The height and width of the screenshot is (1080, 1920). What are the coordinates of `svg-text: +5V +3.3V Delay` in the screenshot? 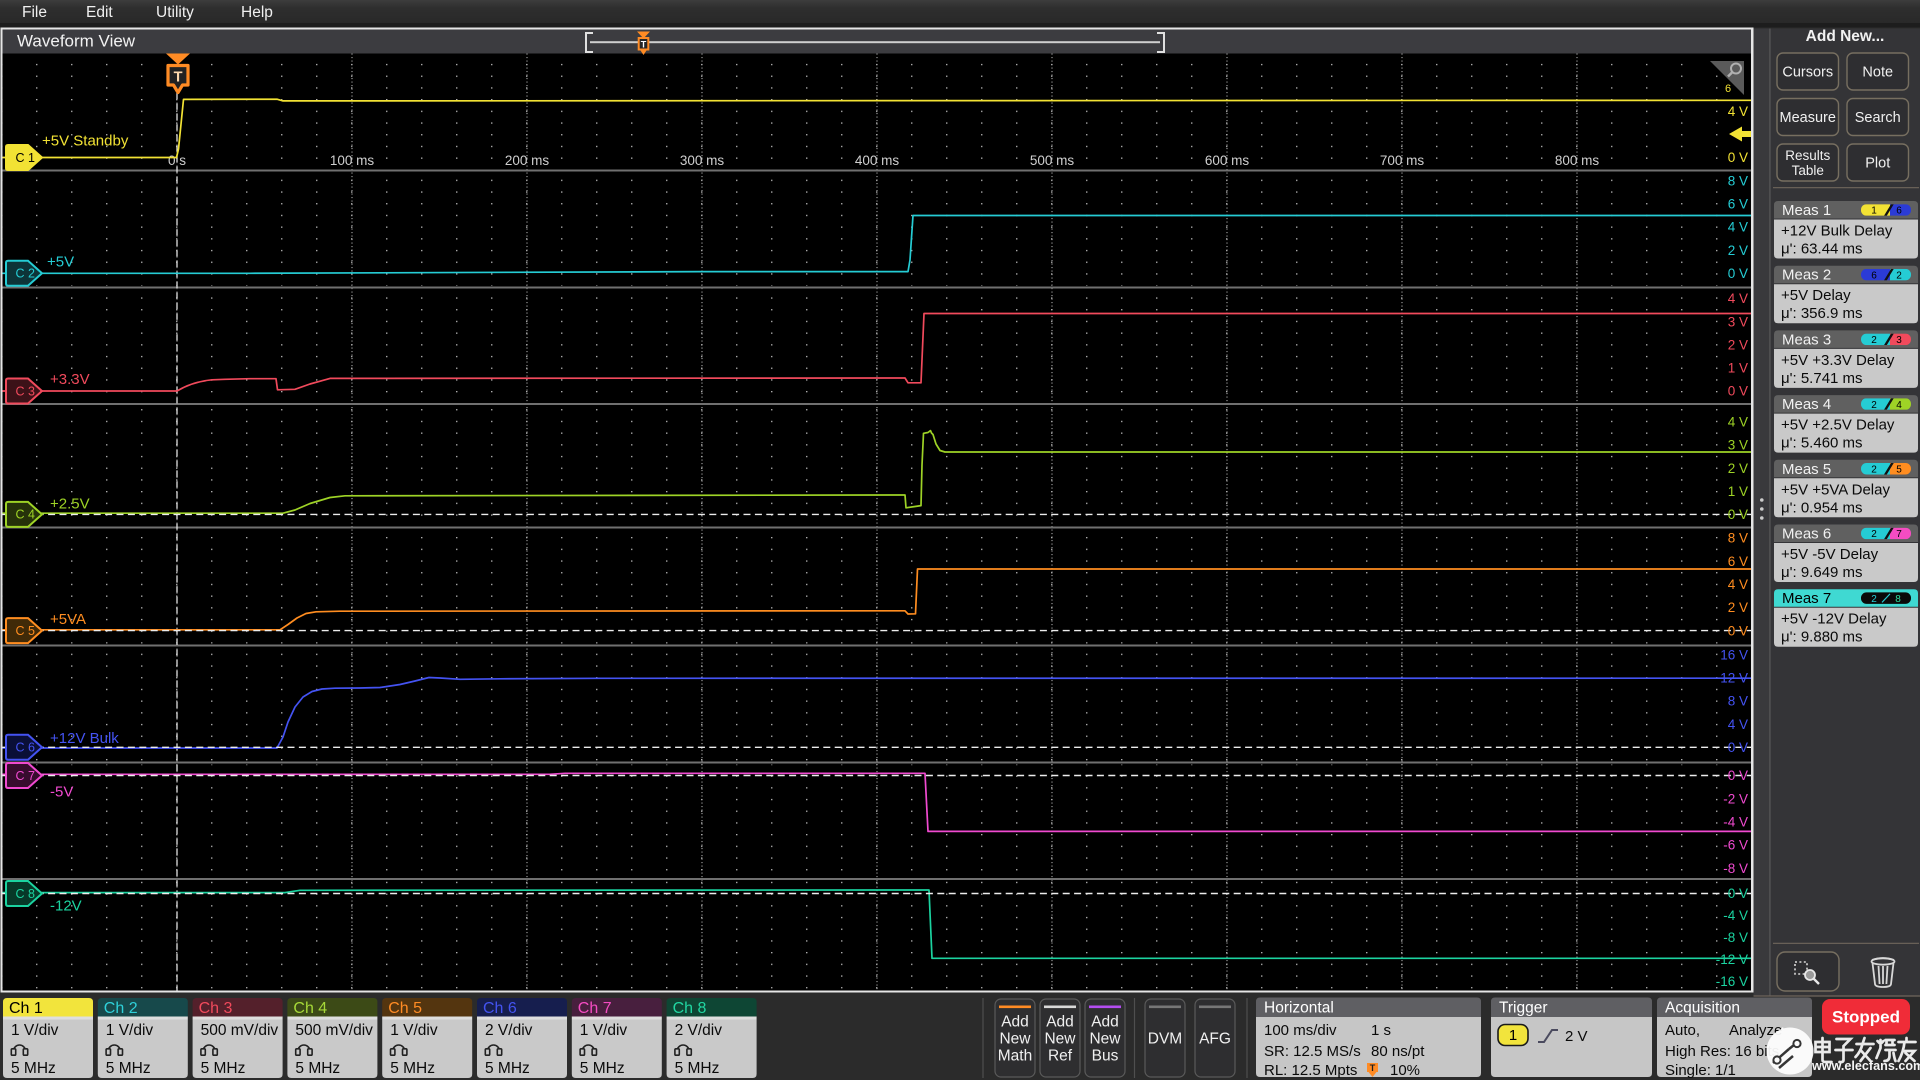 It's located at (1838, 360).